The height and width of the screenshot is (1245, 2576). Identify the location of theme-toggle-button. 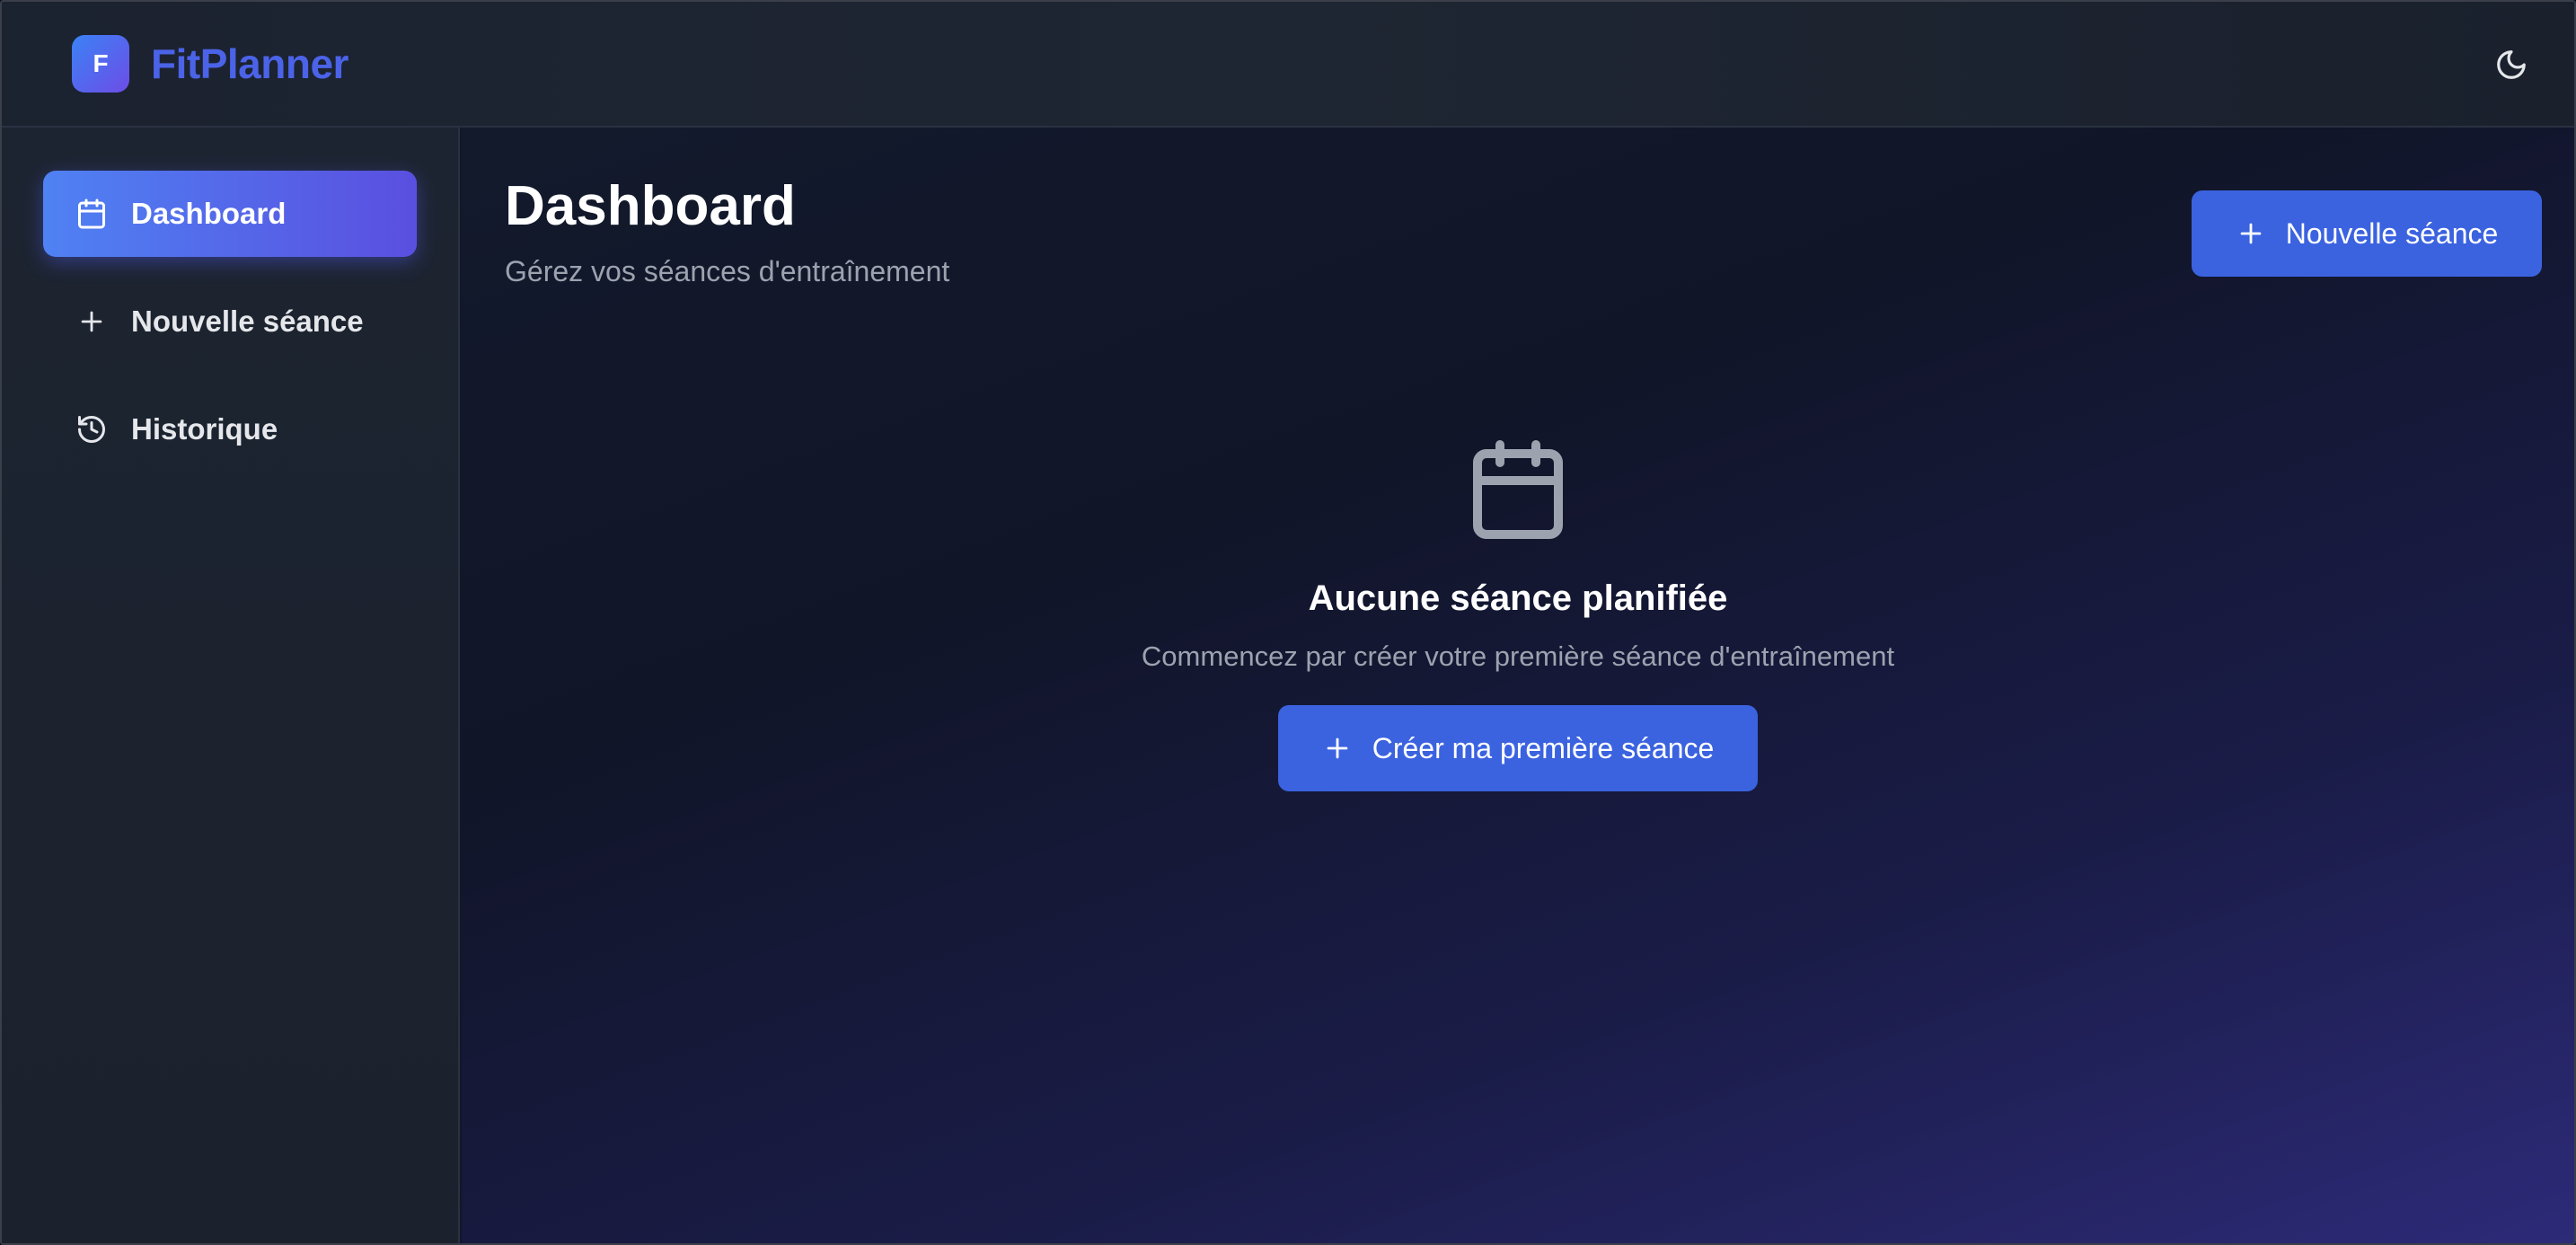
(2511, 64).